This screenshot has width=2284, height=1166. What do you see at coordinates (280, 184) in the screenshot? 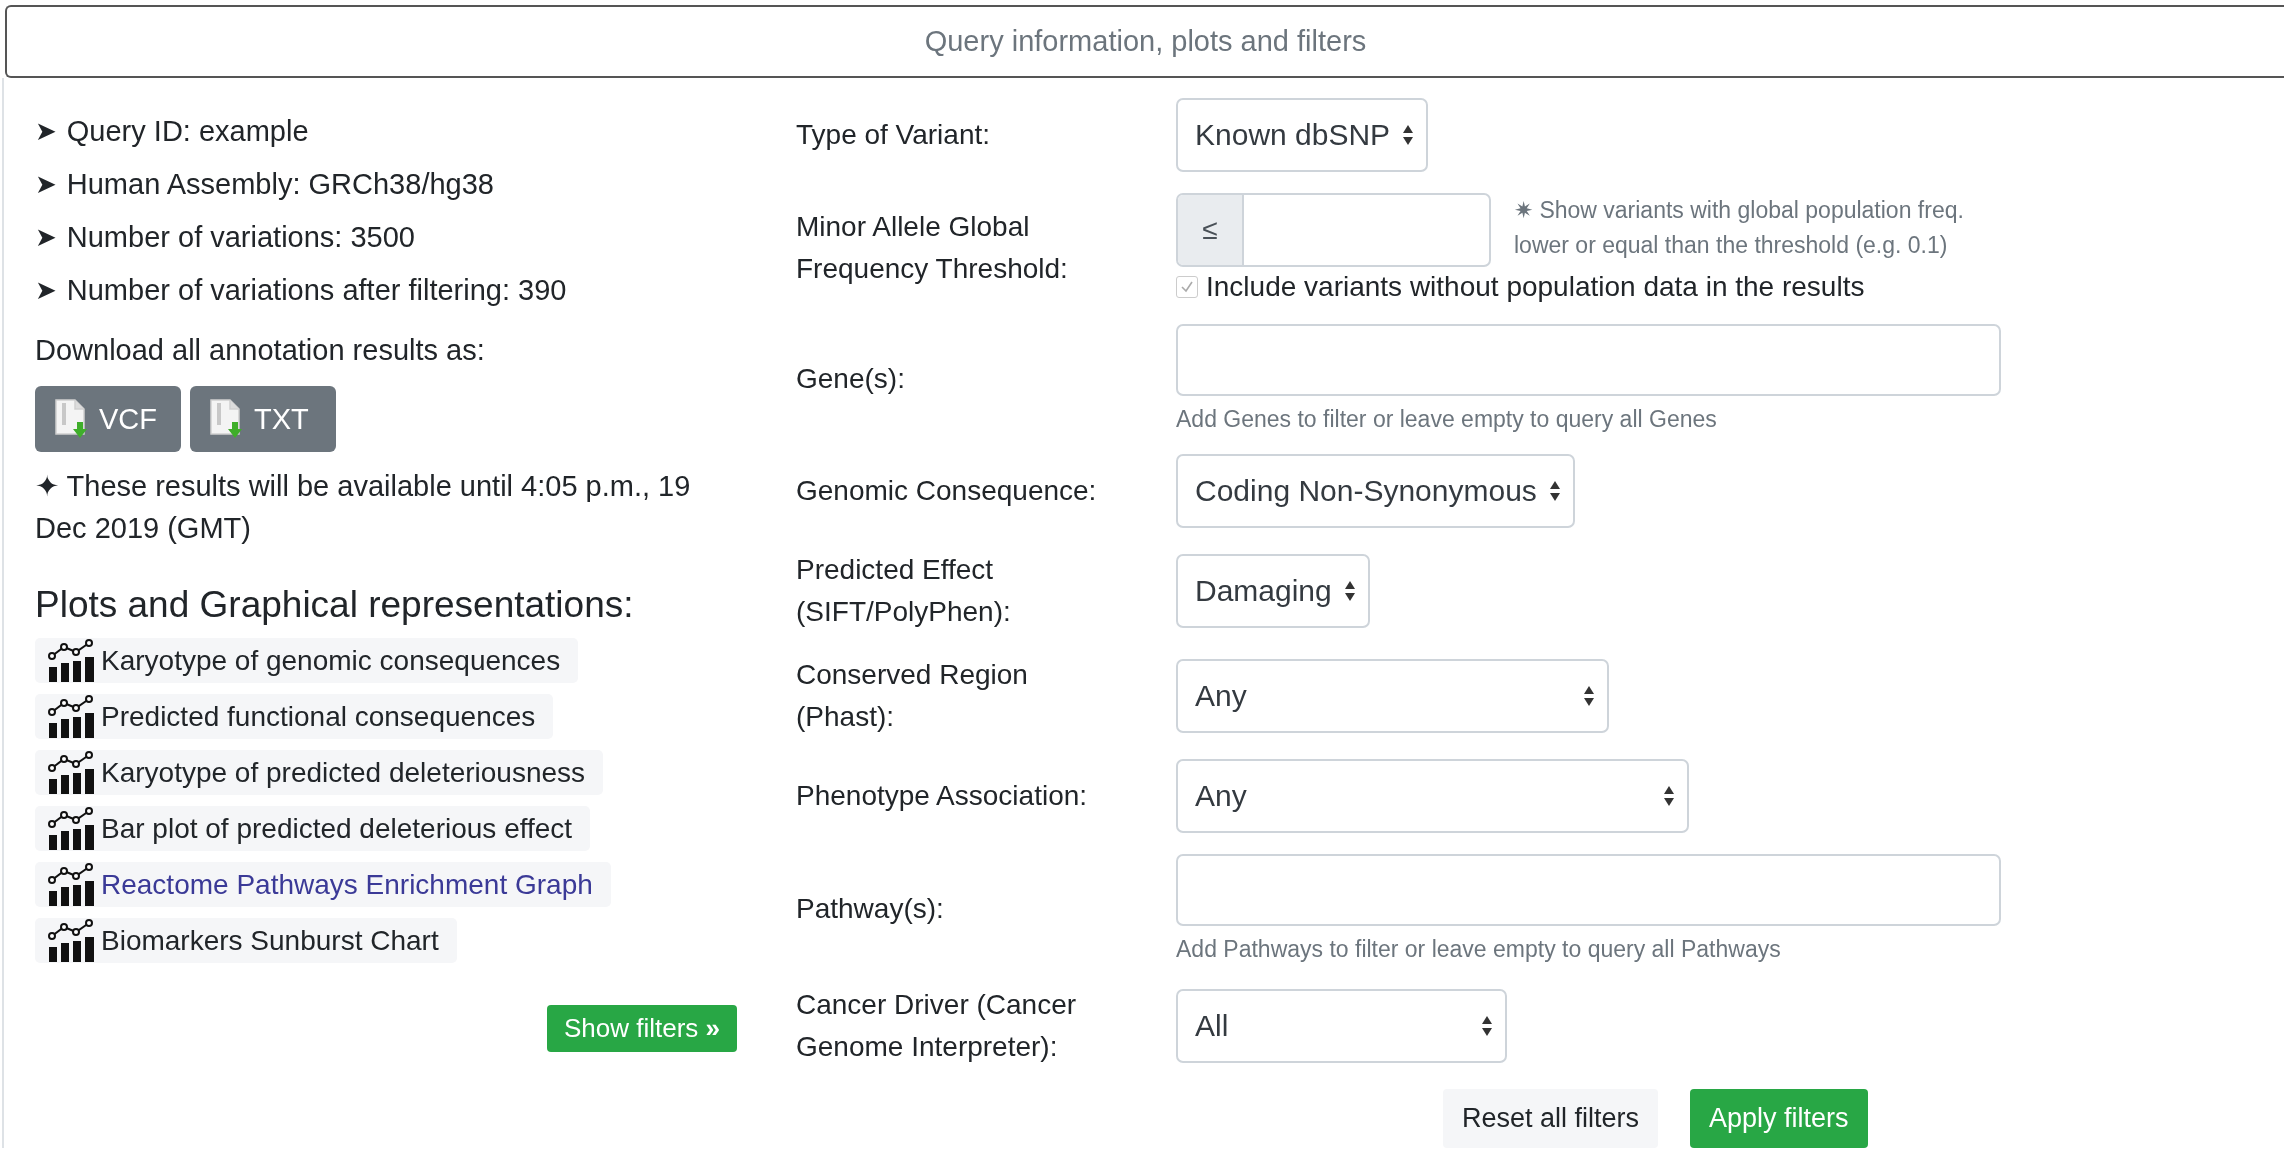
I see `query-info-text: Human Assembly: GRCh38/hg38` at bounding box center [280, 184].